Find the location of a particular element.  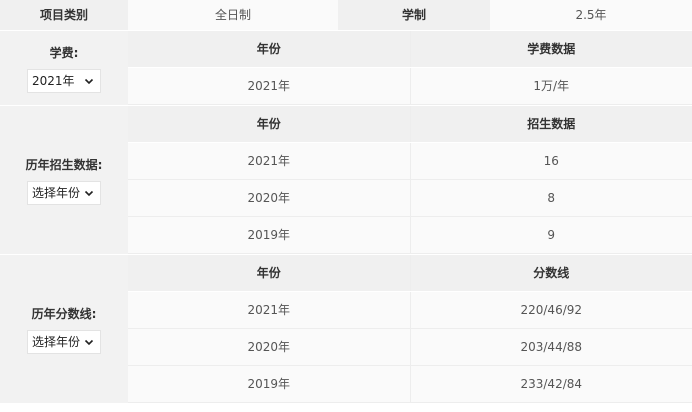

enrollment-year-select: 选择年份 is located at coordinates (64, 192).